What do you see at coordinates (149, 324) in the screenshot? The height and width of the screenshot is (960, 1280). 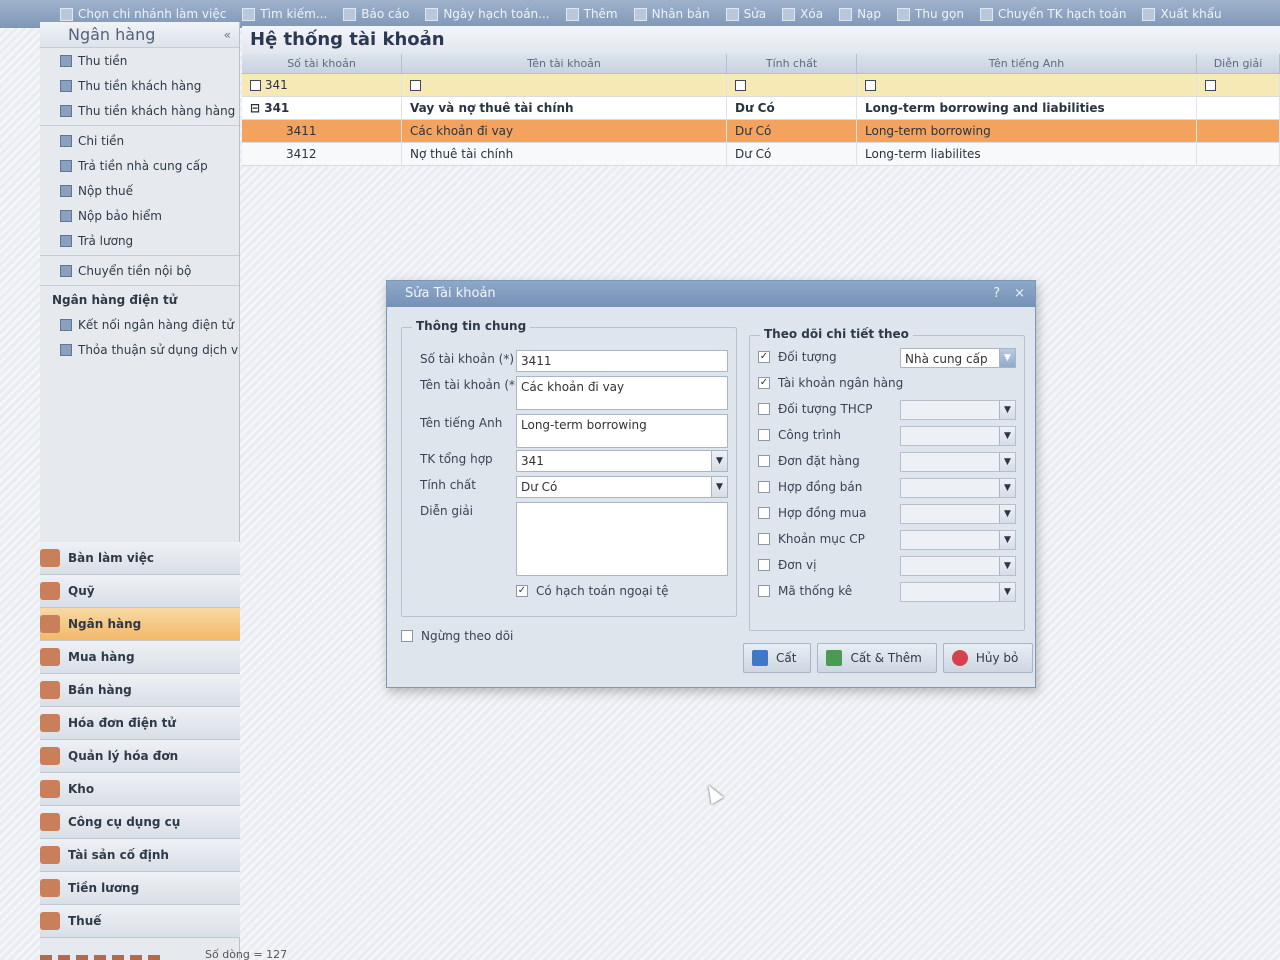 I see `sidebar-item: Kết nối ngân hàng điện tử` at bounding box center [149, 324].